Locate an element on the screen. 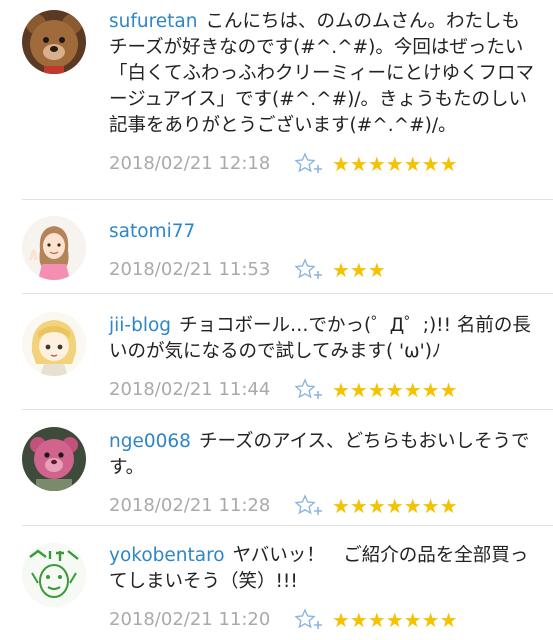 This screenshot has height=640, width=553. comment-meta: 2018/02/21 11:28 ★★★★★★★ is located at coordinates (322, 506).